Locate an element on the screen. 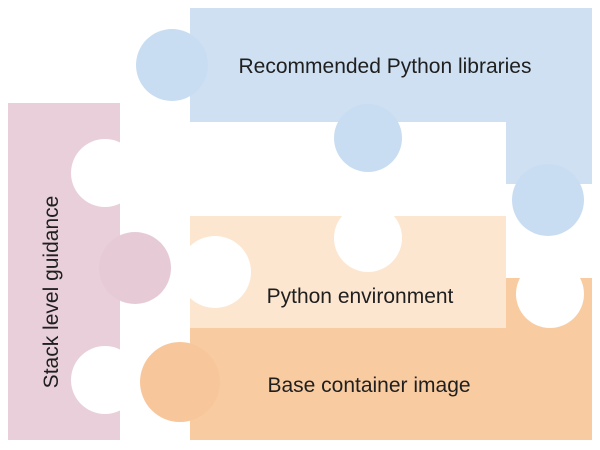  recommended-libraries-right-tab is located at coordinates (548, 200).